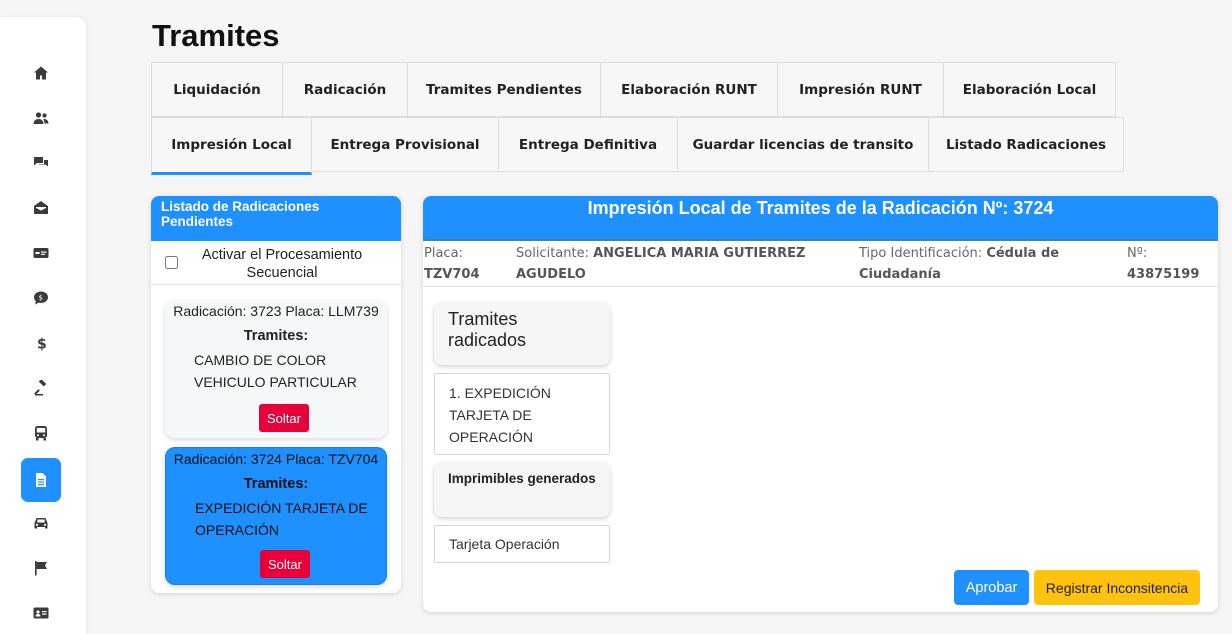  I want to click on radication-card-header: Radicación: 3723 Placa: LLM739, so click(276, 311).